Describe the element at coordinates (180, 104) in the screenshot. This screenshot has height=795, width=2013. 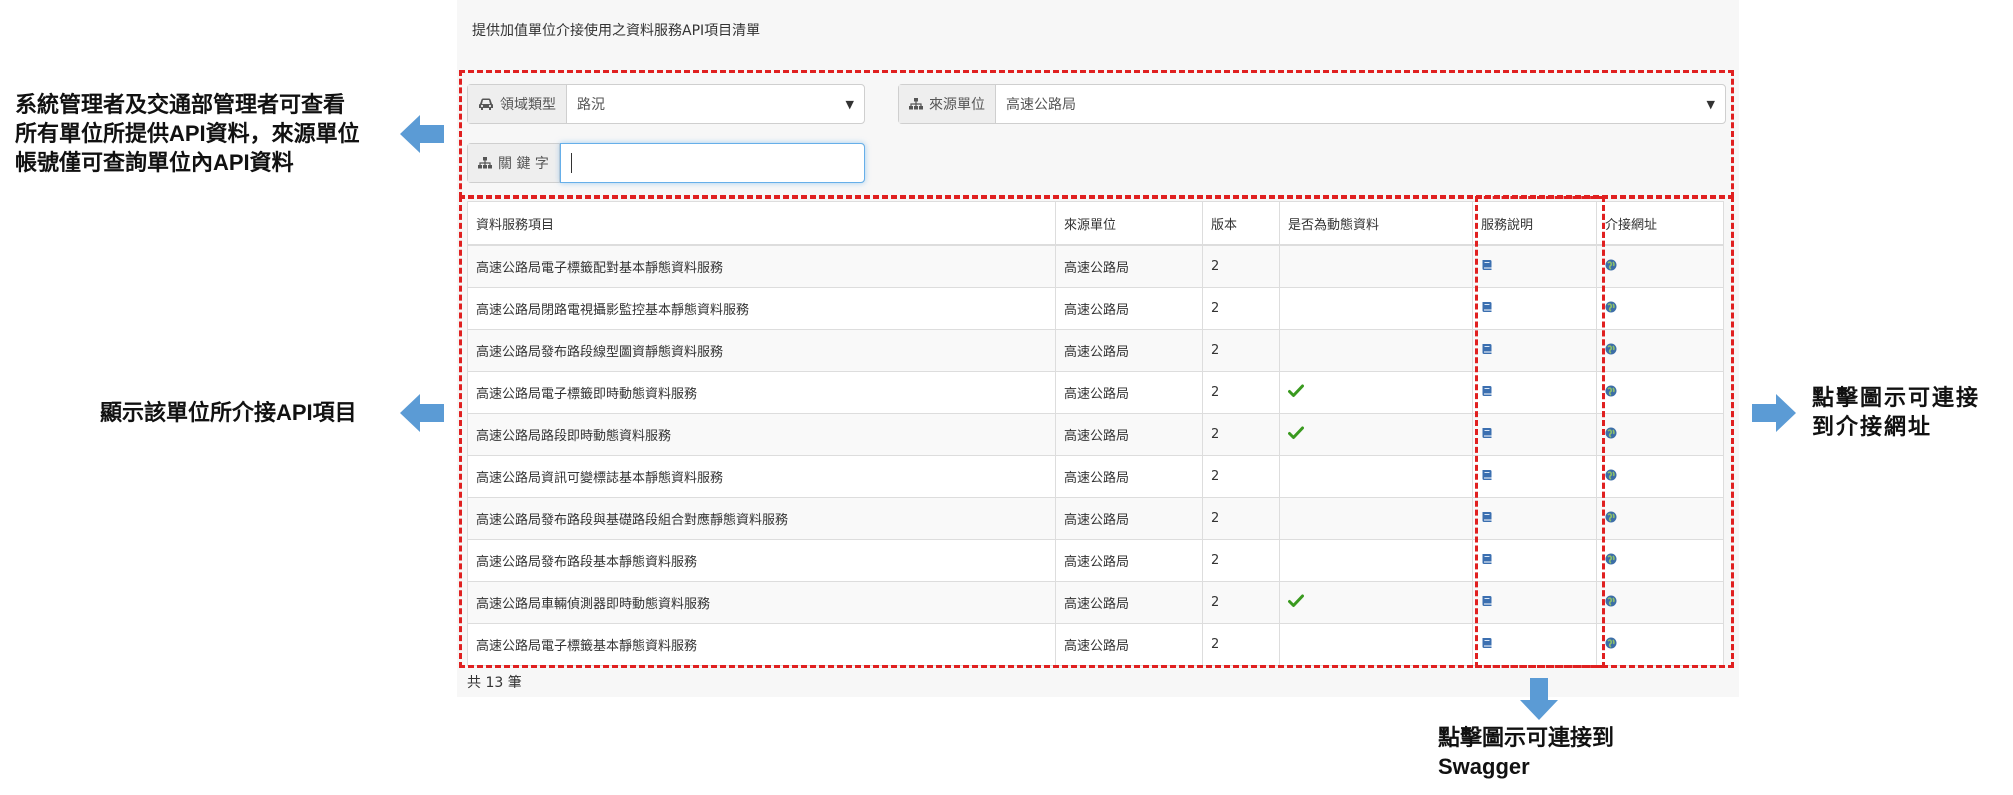
I see `annotation-permission-line: 系統管理者及交通部管理者可查看` at that location.